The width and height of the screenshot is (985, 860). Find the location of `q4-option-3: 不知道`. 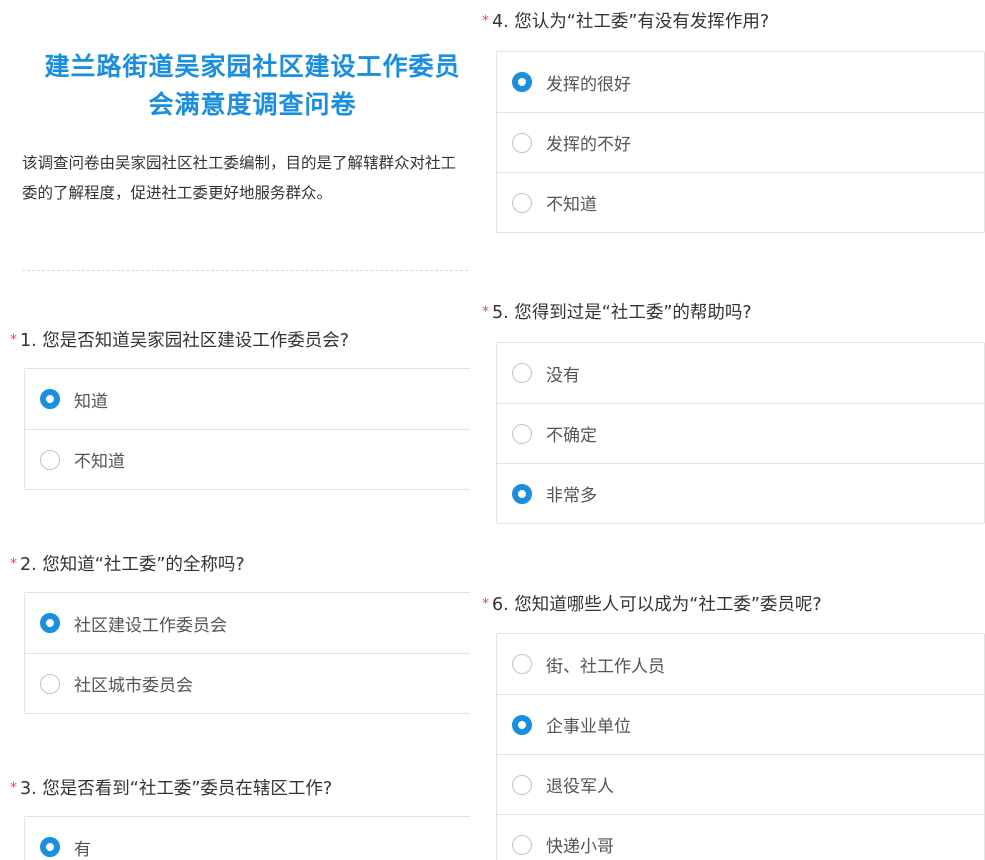

q4-option-3: 不知道 is located at coordinates (740, 202).